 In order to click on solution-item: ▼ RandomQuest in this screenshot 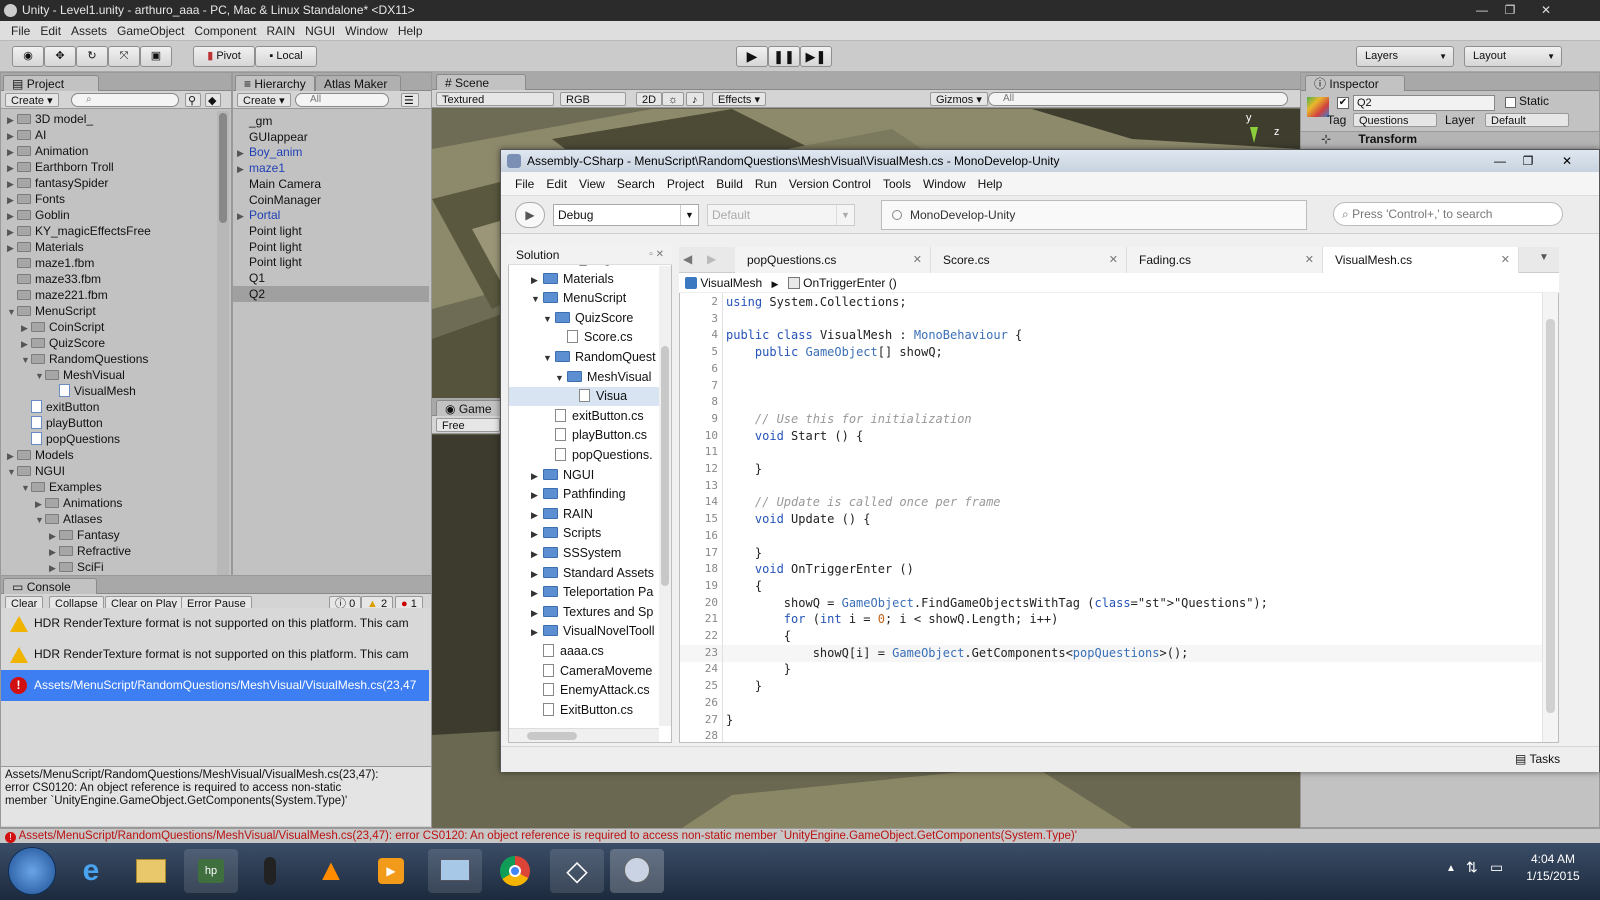, I will do `click(584, 357)`.